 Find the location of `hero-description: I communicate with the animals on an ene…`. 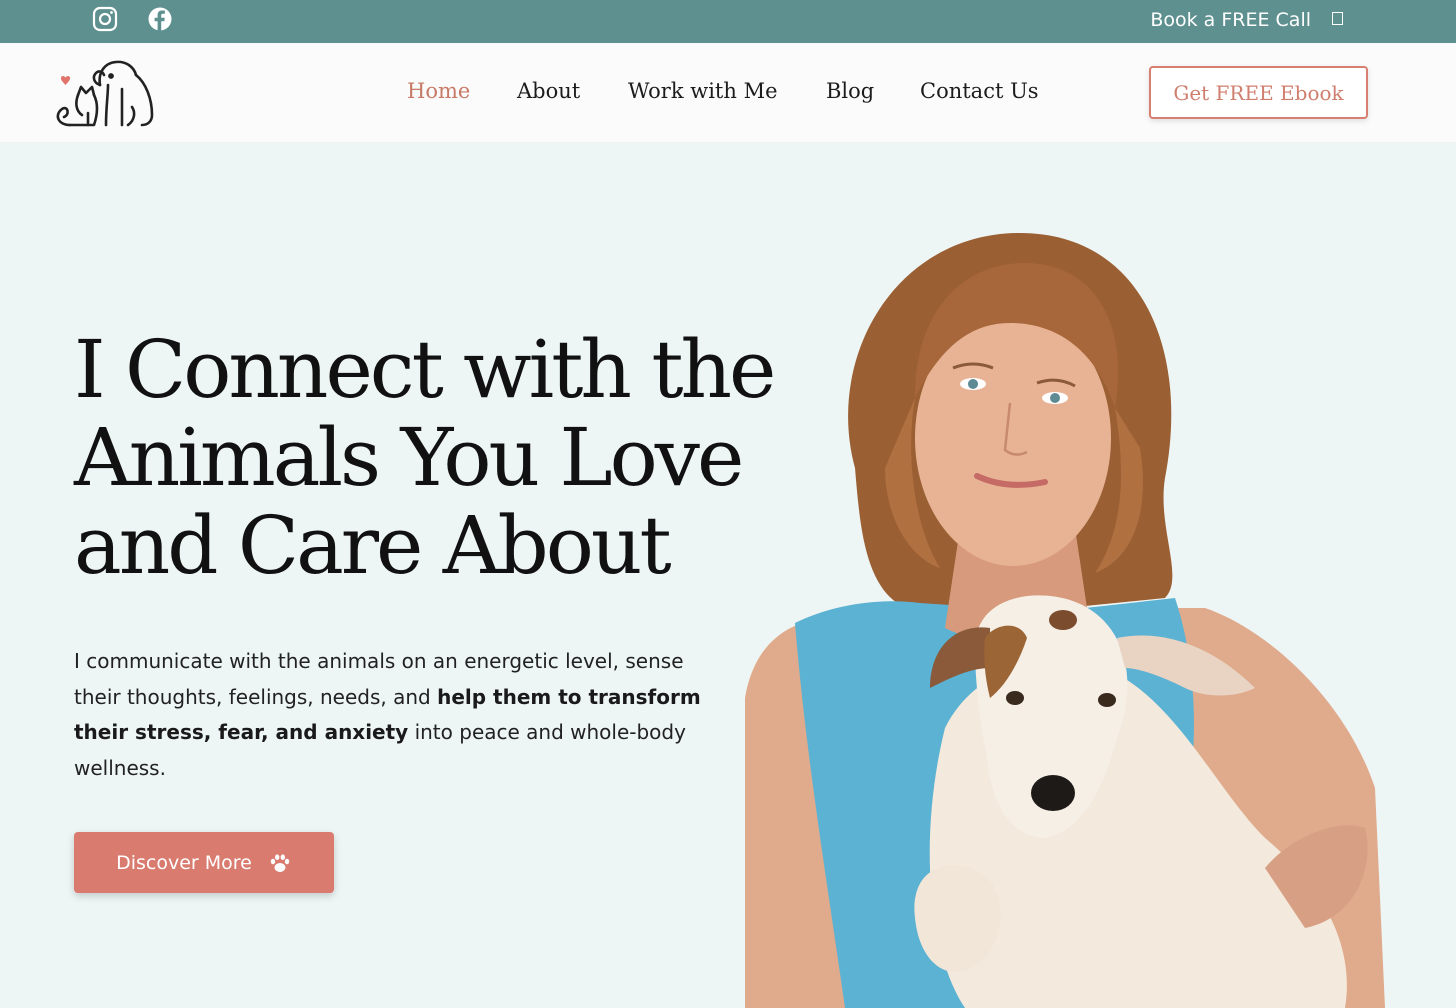

hero-description: I communicate with the animals on an ene… is located at coordinates (394, 715).